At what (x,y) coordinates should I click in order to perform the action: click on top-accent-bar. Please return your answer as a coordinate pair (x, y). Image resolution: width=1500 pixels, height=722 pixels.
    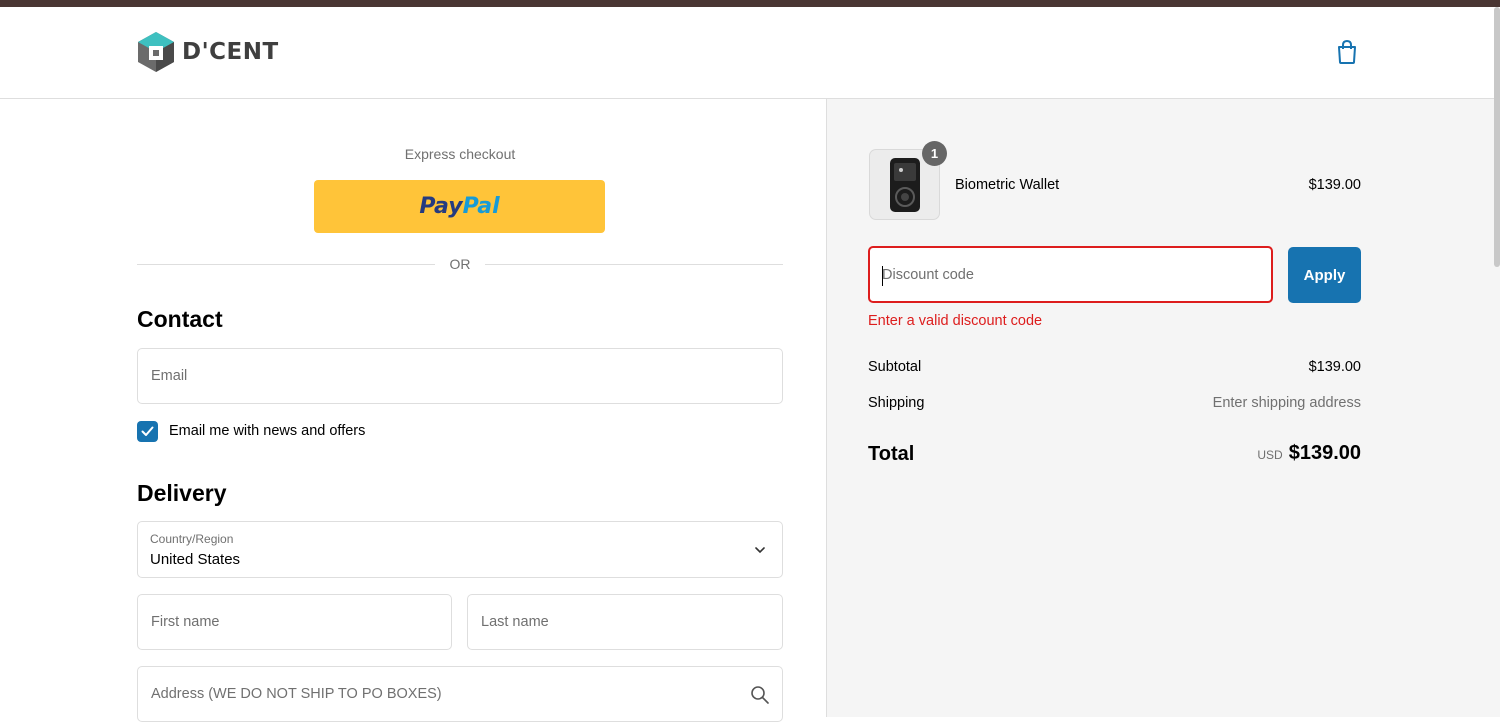
    Looking at the image, I should click on (750, 3).